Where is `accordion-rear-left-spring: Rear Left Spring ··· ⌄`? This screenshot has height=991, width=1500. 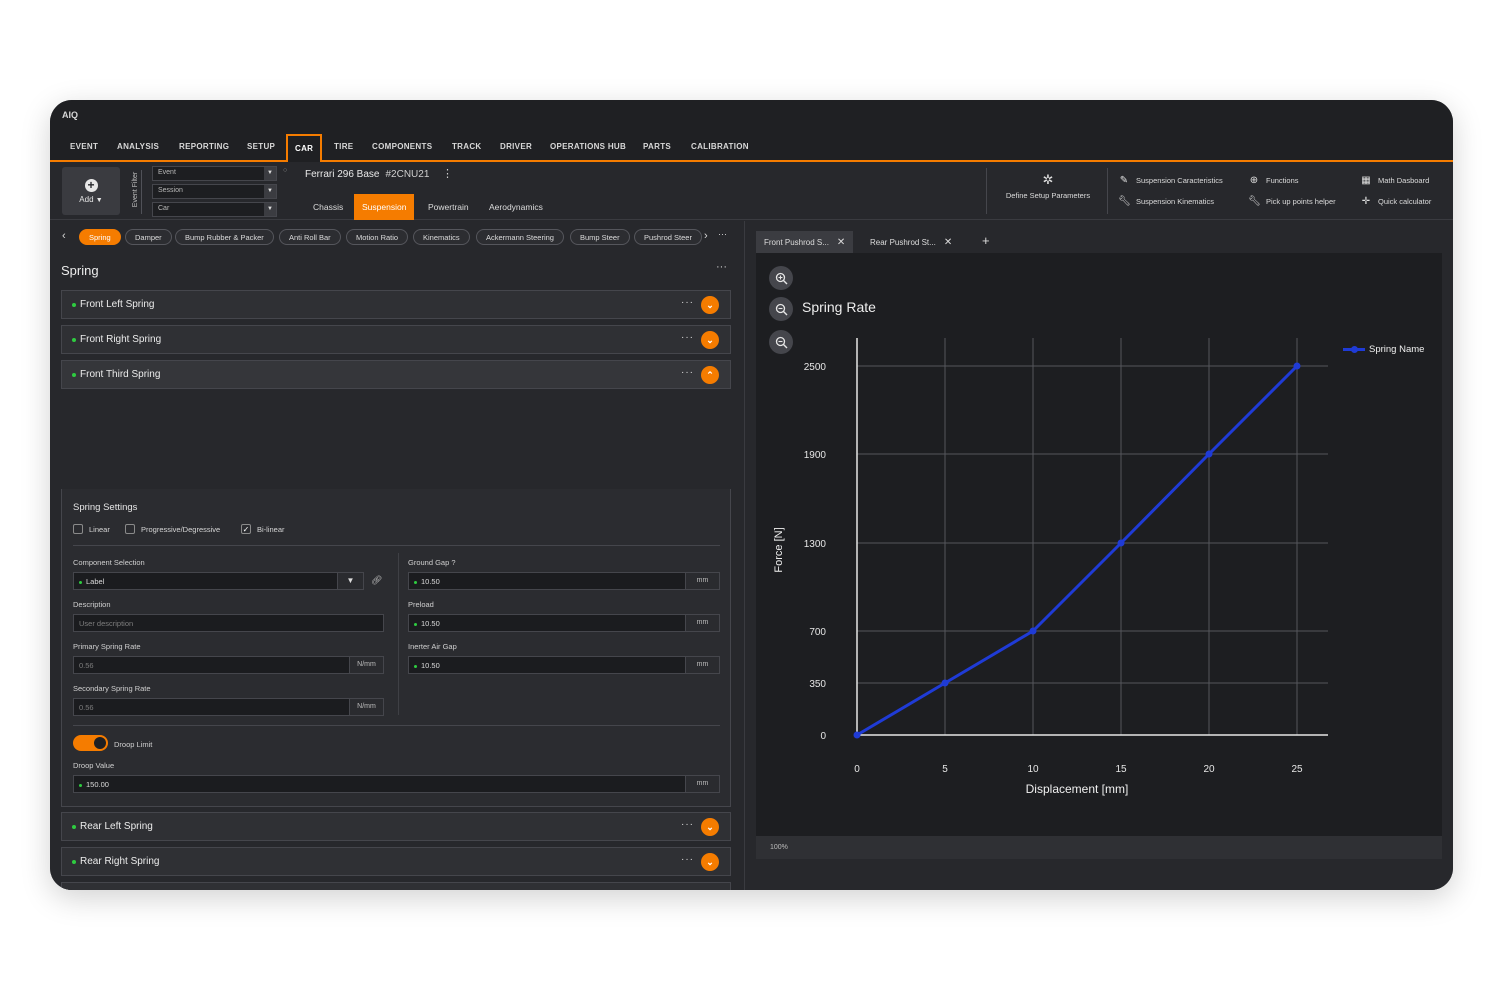
accordion-rear-left-spring: Rear Left Spring ··· ⌄ is located at coordinates (396, 826).